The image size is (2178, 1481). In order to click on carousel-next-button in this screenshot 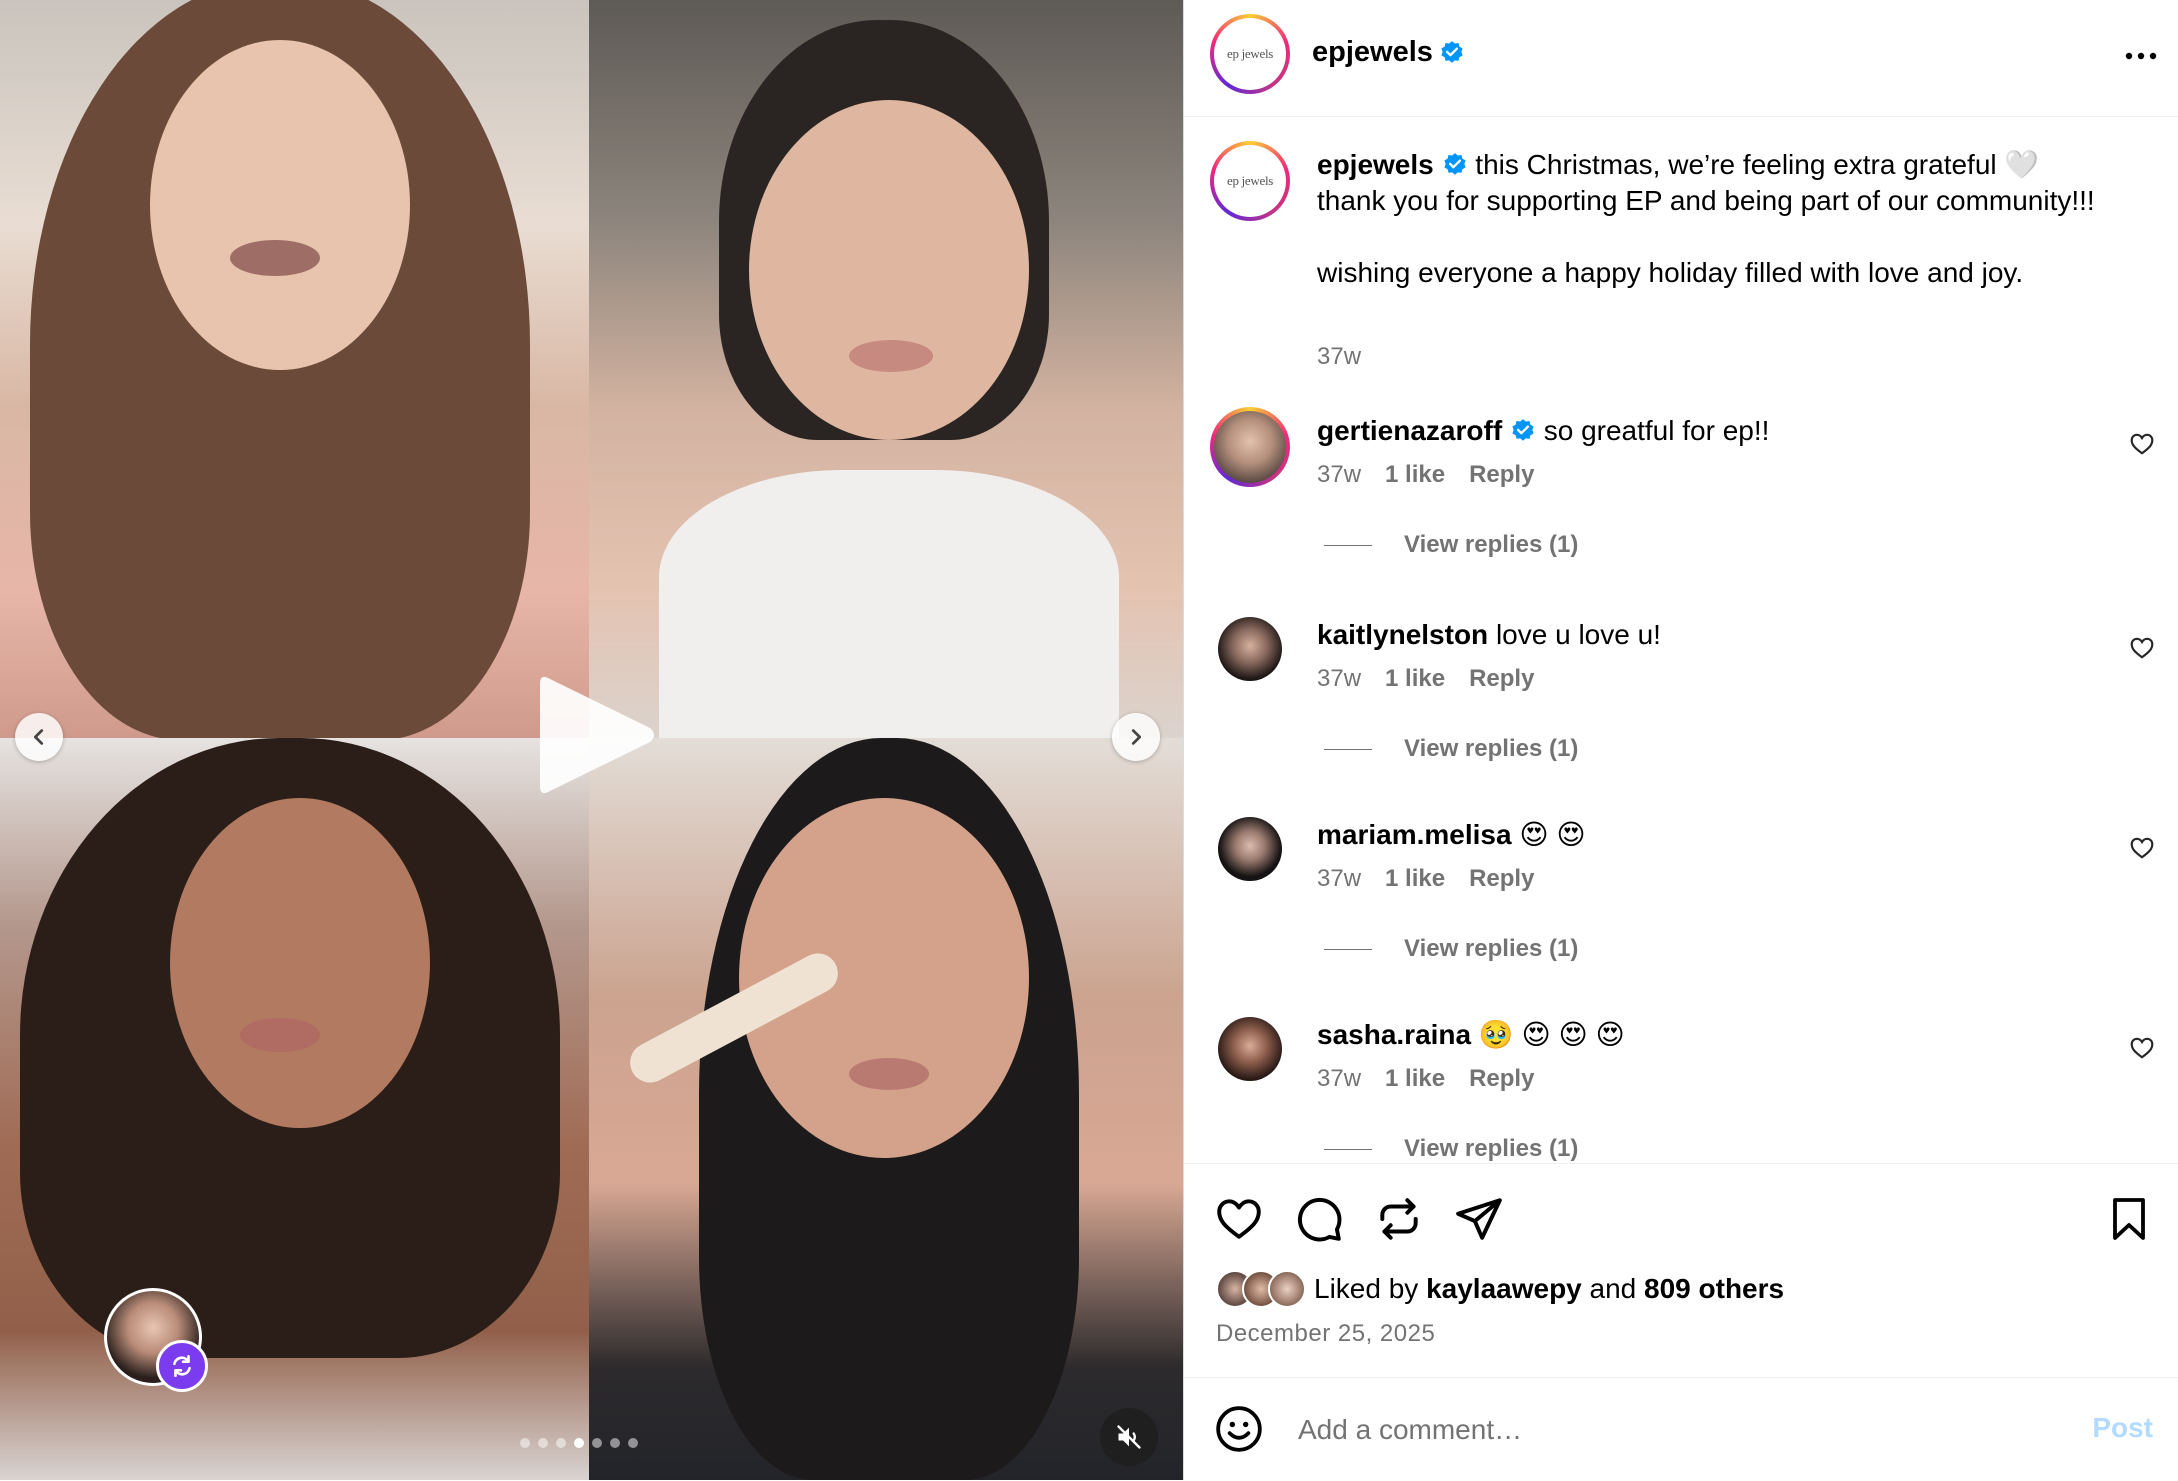, I will do `click(1136, 737)`.